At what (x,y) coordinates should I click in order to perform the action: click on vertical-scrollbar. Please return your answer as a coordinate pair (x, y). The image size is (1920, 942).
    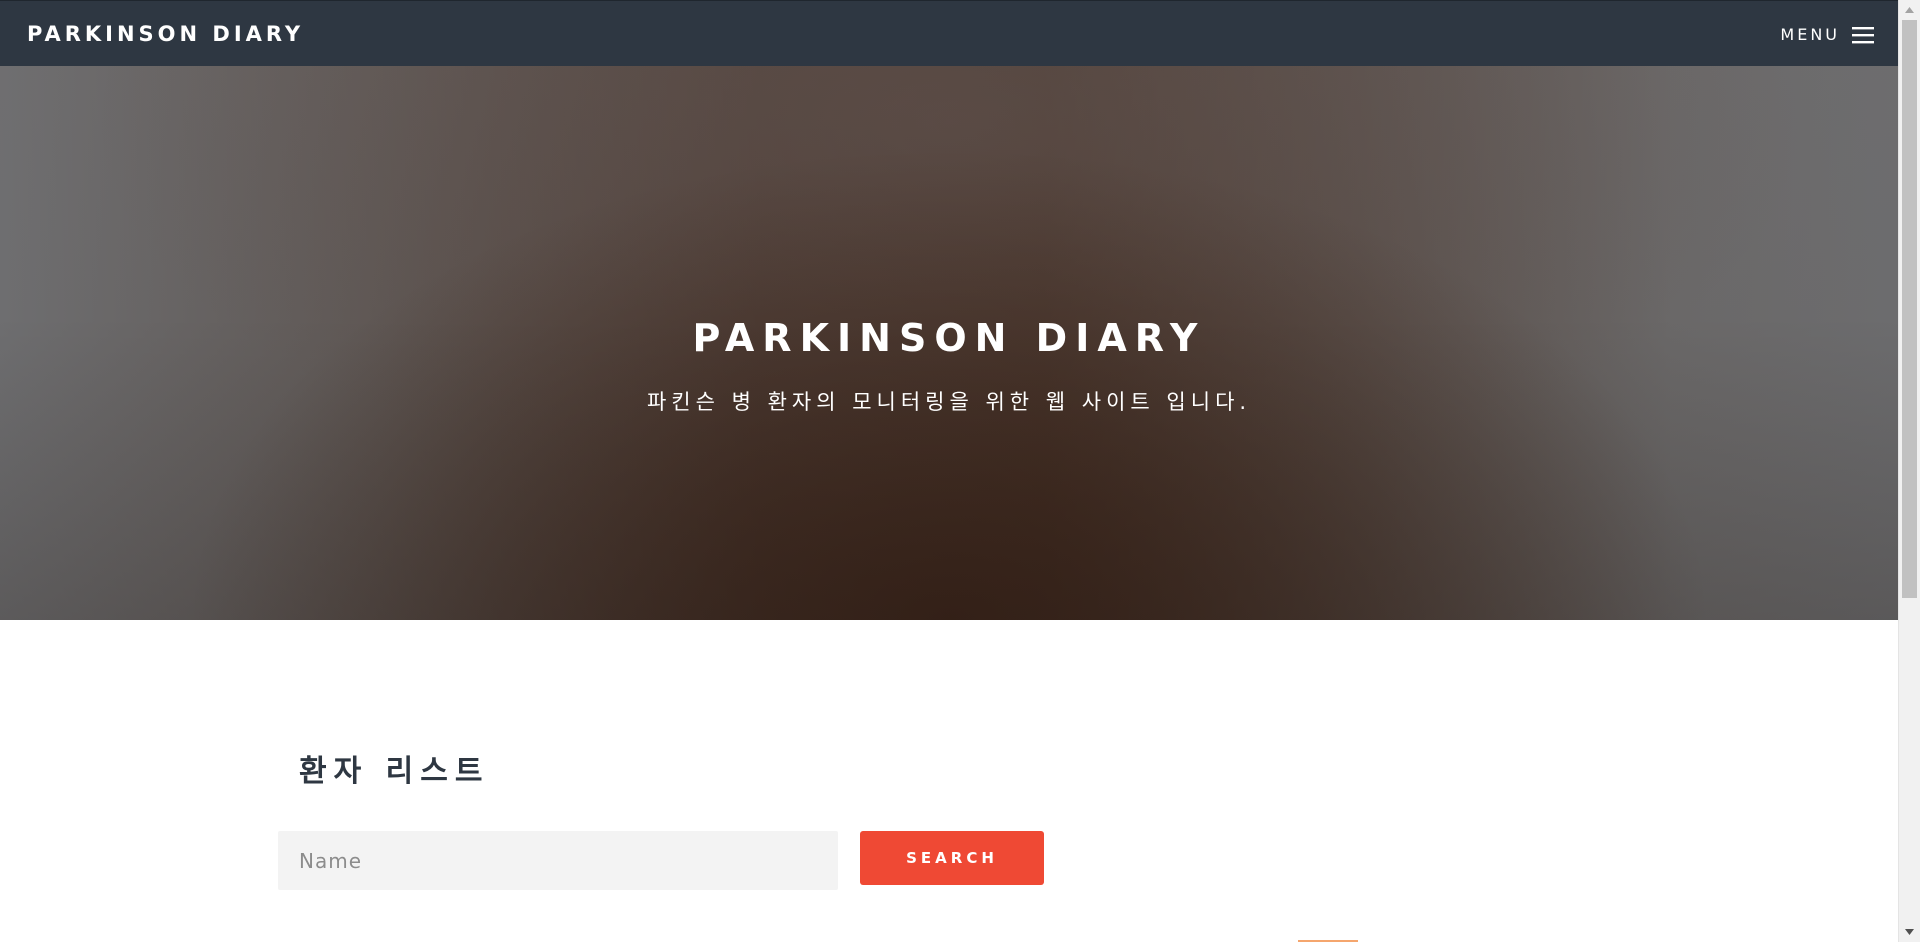
    Looking at the image, I should click on (1909, 471).